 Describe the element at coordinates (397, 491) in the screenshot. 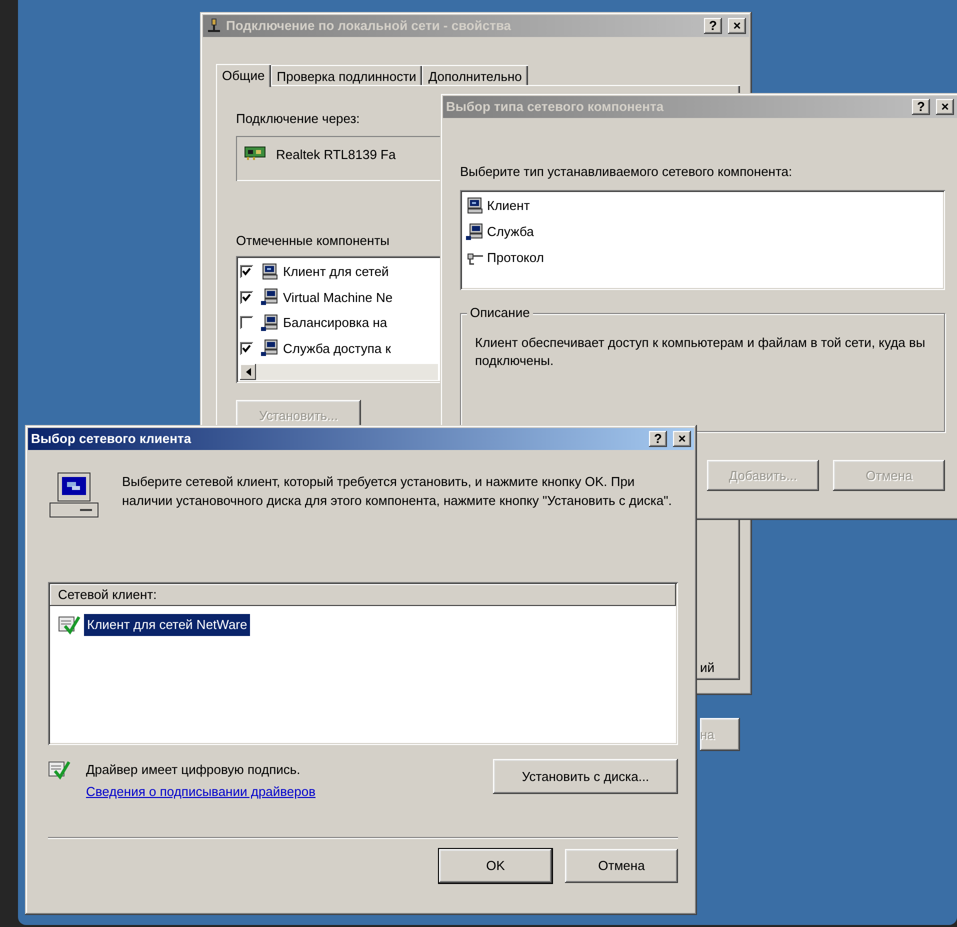

I see `instruction-text: Выберите сетевой клиент, который требуется установить, и нажмите кнопку OK. При наличии установочного диска для этого компонента, нажмите кнопку "Установить с диска".` at that location.